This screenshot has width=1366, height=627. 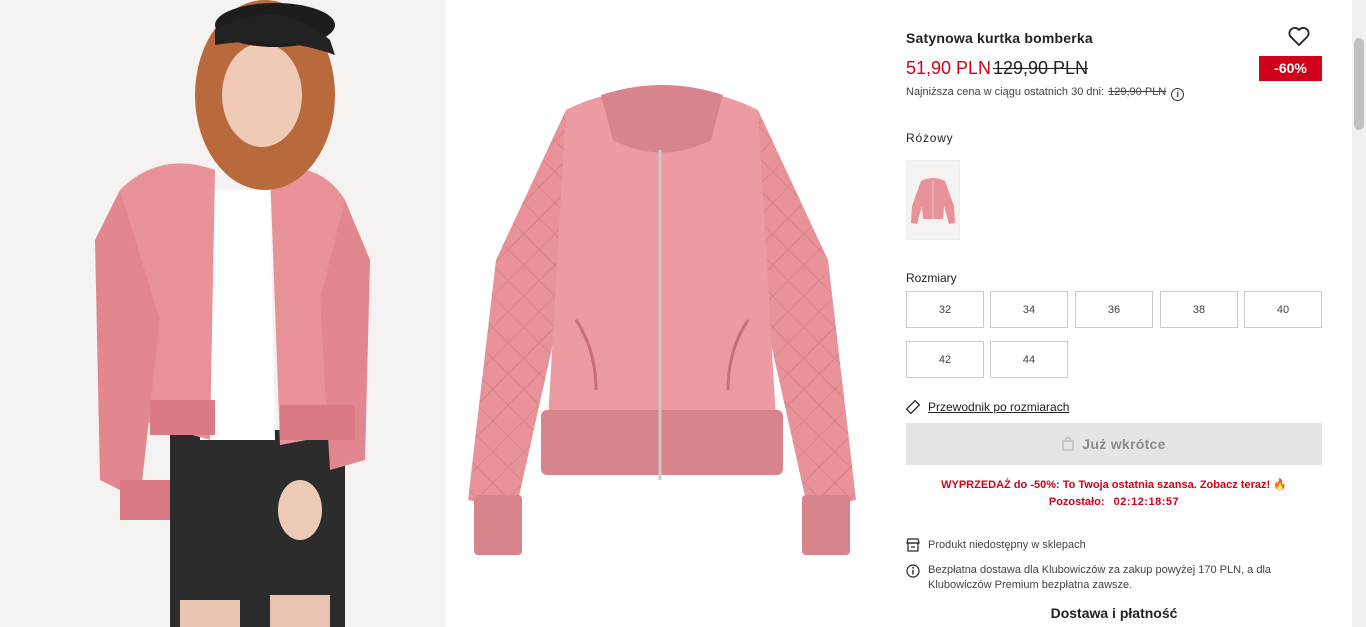 I want to click on store-availability-text: Produkt niedostępny w sklepach, so click(x=1007, y=545).